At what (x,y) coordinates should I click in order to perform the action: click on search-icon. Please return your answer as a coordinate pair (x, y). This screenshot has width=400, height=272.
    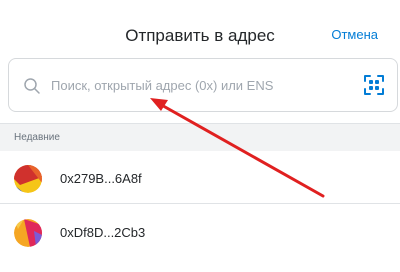
    Looking at the image, I should click on (32, 86).